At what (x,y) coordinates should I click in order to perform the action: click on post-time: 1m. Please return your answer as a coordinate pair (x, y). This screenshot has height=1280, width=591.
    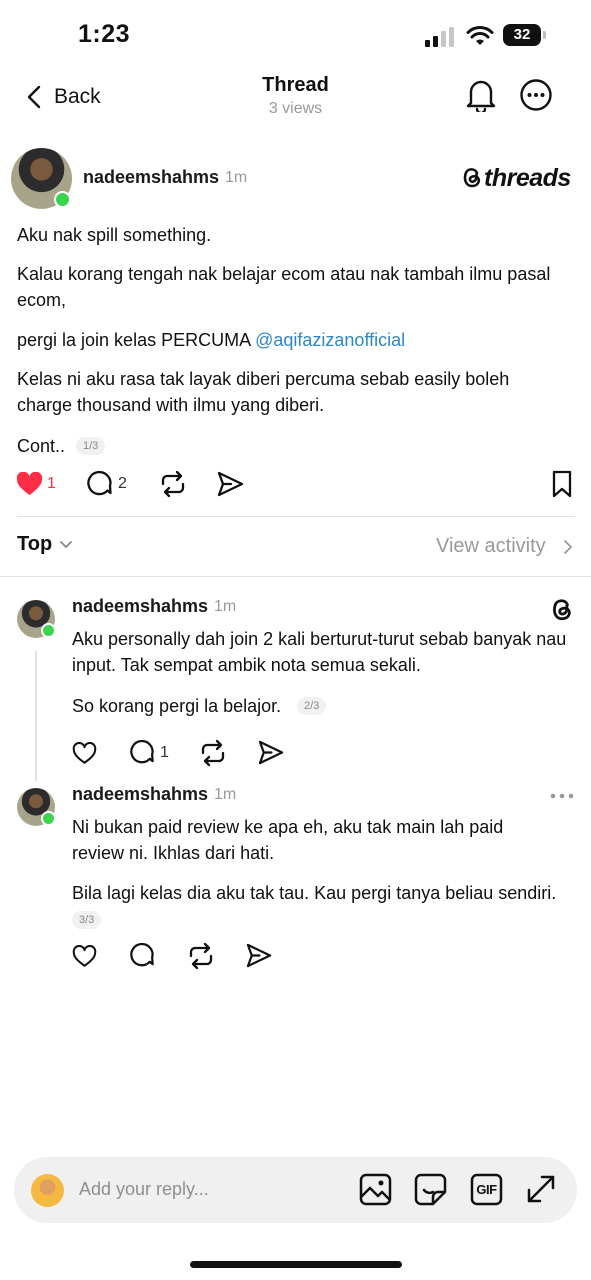
    Looking at the image, I should click on (236, 177).